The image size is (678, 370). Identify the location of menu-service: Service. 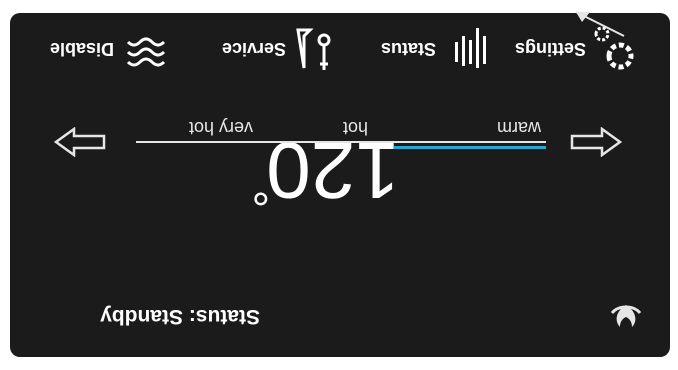
(257, 51).